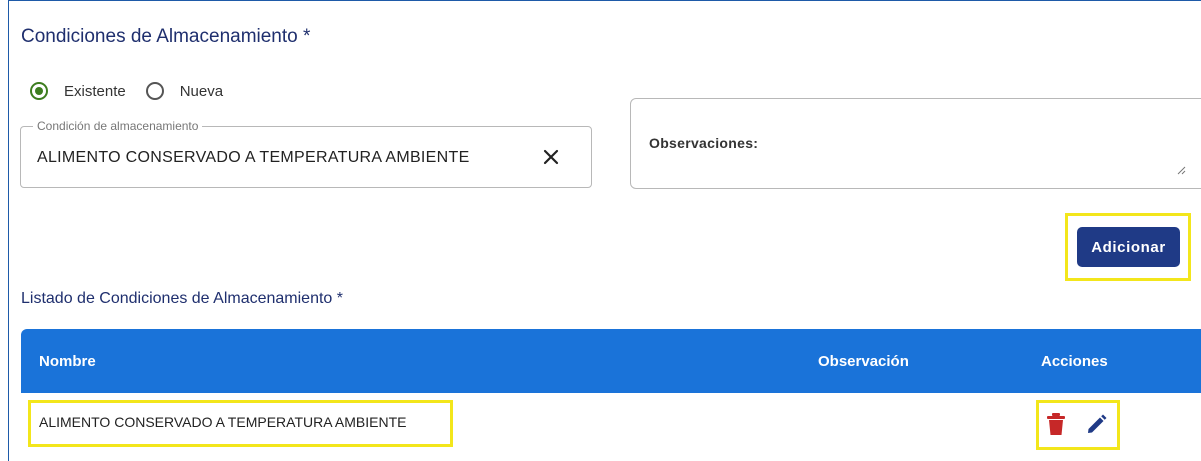 This screenshot has width=1201, height=461. What do you see at coordinates (95, 91) in the screenshot?
I see `radio-label: Existente` at bounding box center [95, 91].